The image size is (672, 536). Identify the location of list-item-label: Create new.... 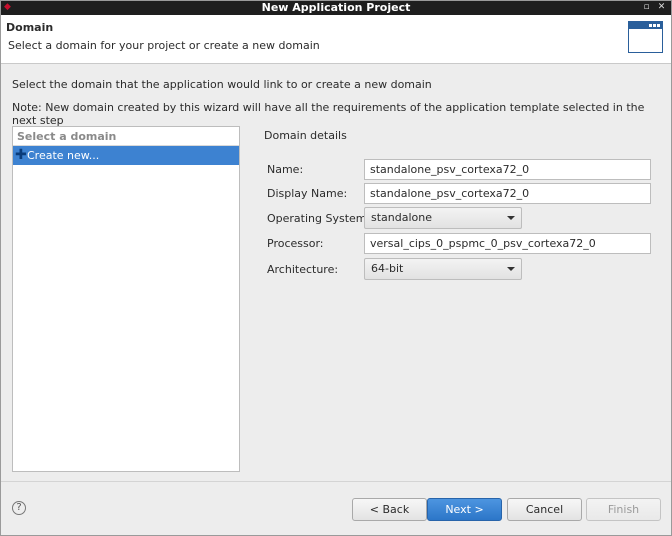
(63, 155).